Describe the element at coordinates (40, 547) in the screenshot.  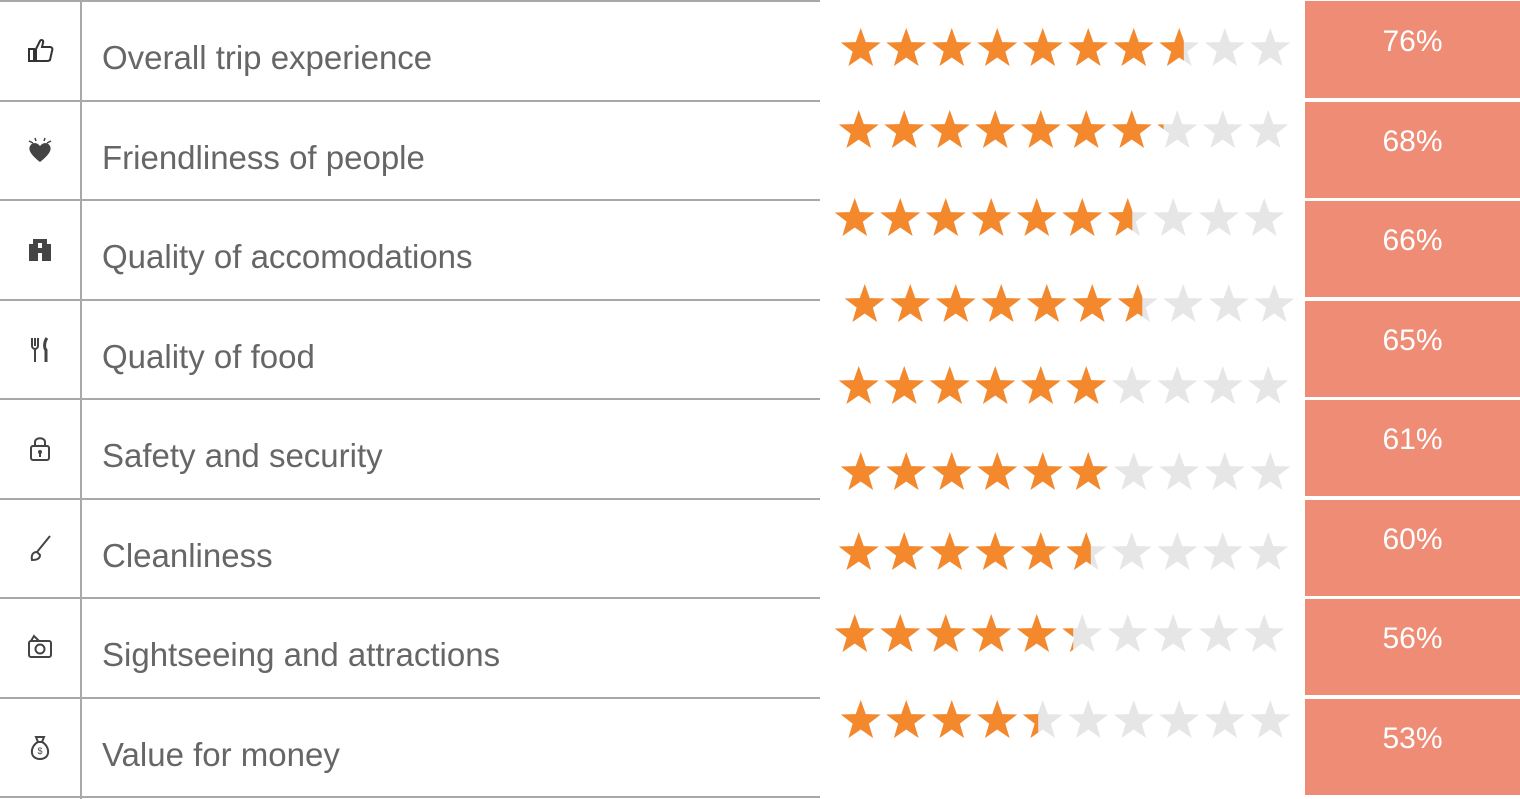
I see `brush-icon` at that location.